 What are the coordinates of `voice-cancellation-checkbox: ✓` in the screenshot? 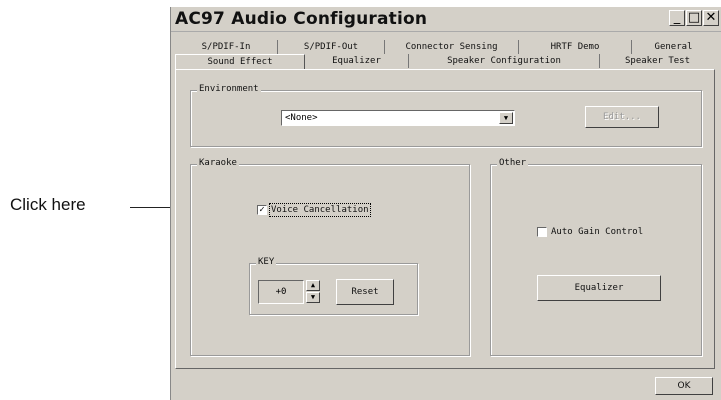 It's located at (262, 210).